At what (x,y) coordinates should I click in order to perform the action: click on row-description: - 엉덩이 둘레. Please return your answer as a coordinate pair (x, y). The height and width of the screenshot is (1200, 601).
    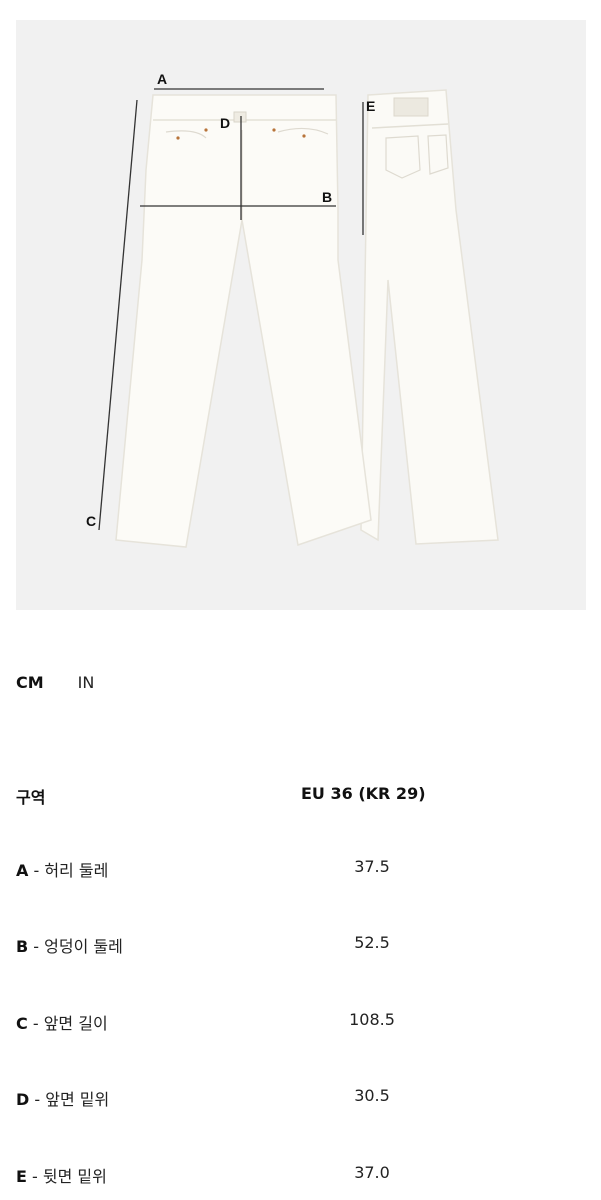
    Looking at the image, I should click on (75, 946).